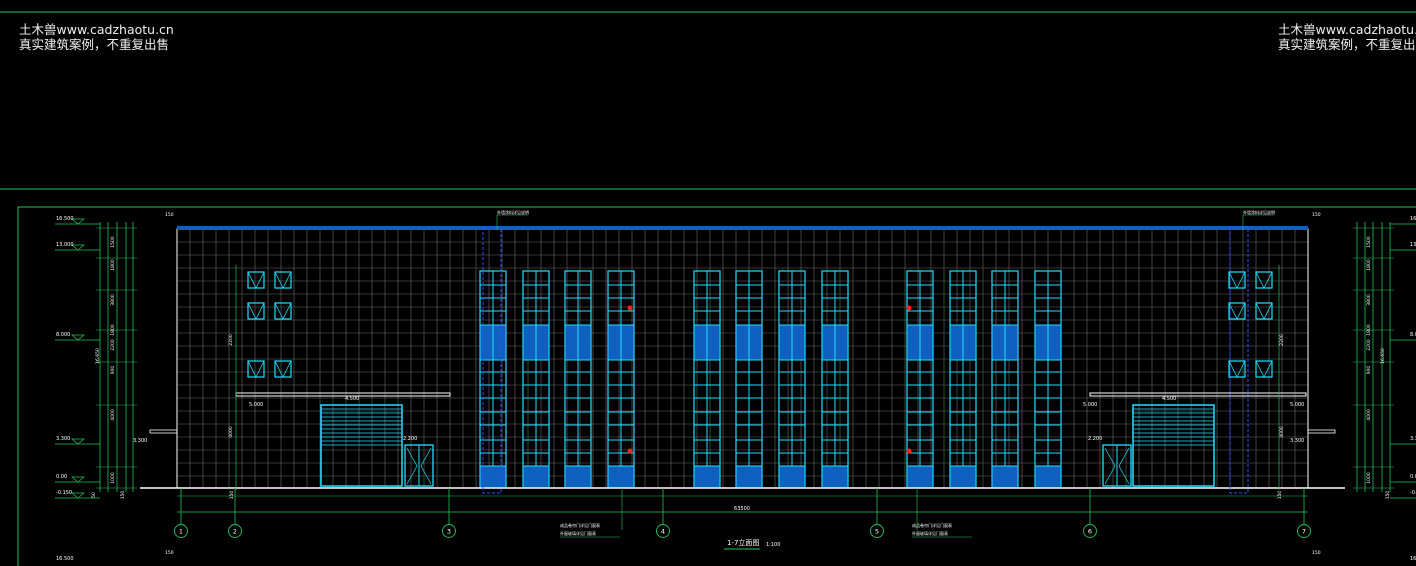 This screenshot has height=566, width=1416. What do you see at coordinates (235, 532) in the screenshot?
I see `axis-label: 2` at bounding box center [235, 532].